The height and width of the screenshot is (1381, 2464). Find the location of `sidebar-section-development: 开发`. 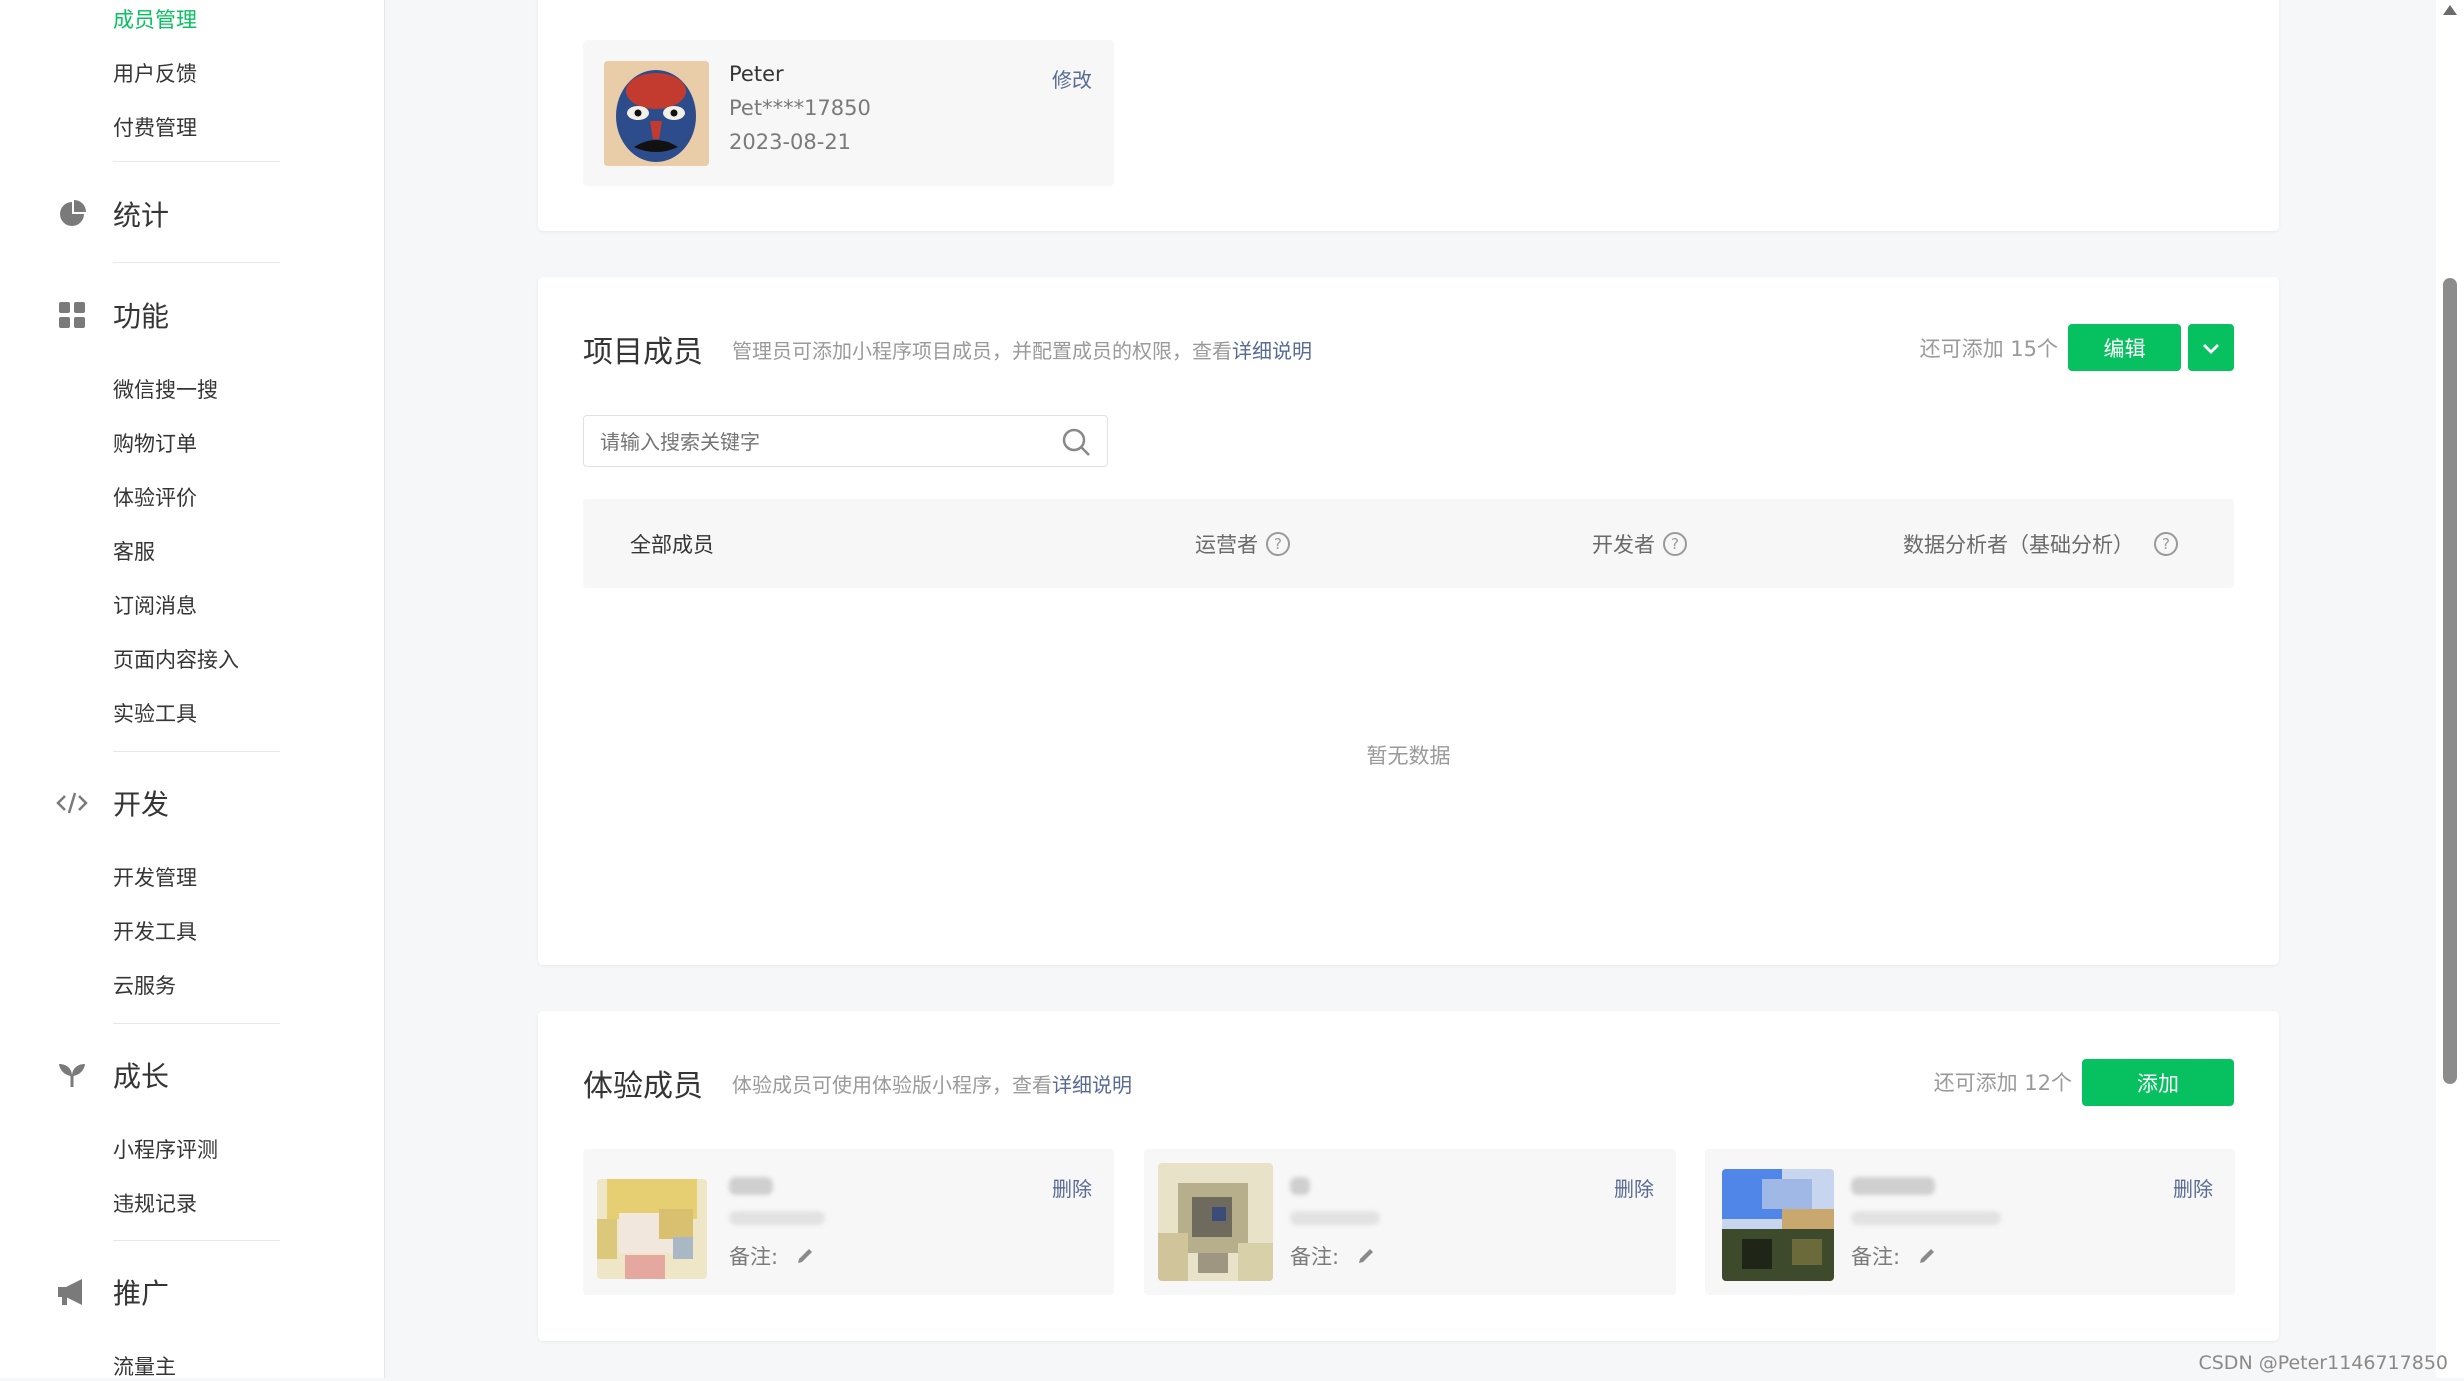

sidebar-section-development: 开发 is located at coordinates (112, 803).